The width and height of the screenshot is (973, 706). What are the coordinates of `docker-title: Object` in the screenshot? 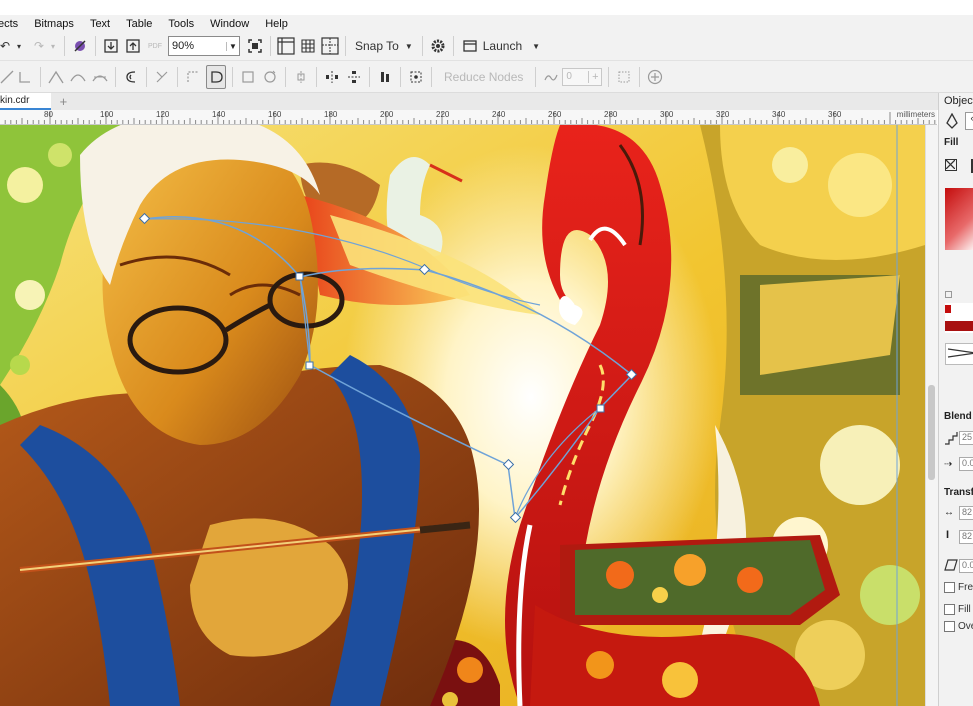 It's located at (958, 101).